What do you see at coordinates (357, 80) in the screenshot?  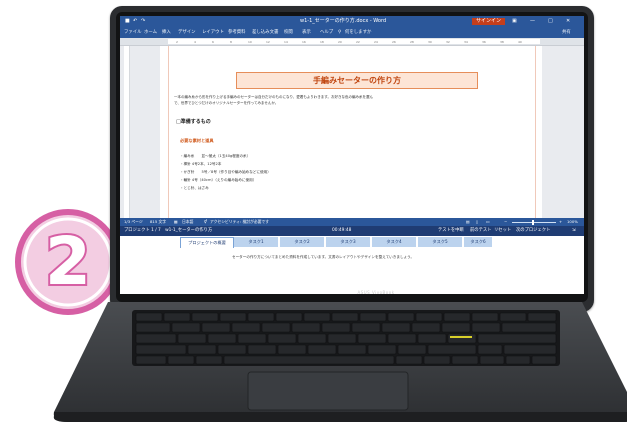 I see `document-title: 手編みセーターの作り方` at bounding box center [357, 80].